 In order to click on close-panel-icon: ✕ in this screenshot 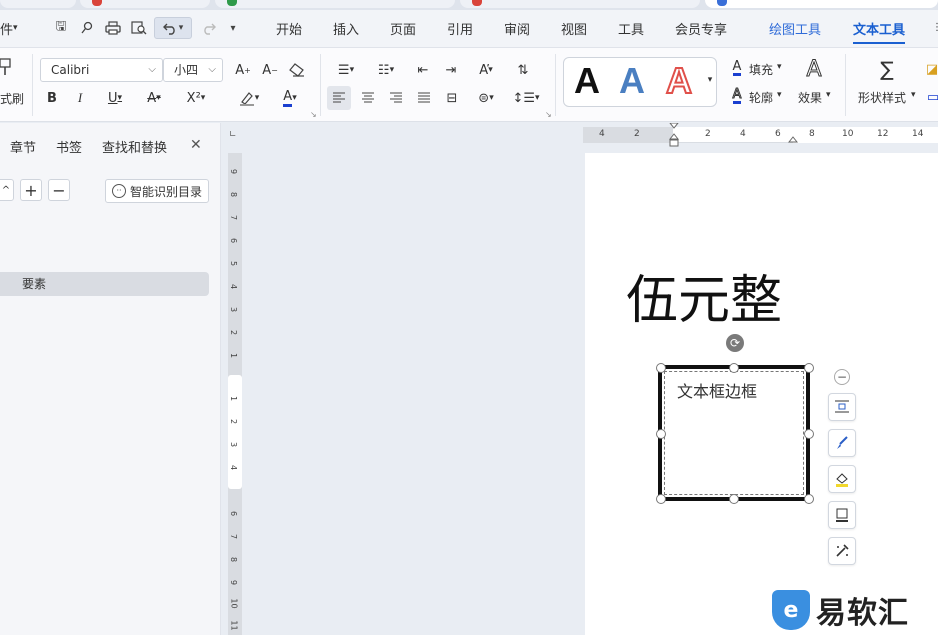, I will do `click(196, 145)`.